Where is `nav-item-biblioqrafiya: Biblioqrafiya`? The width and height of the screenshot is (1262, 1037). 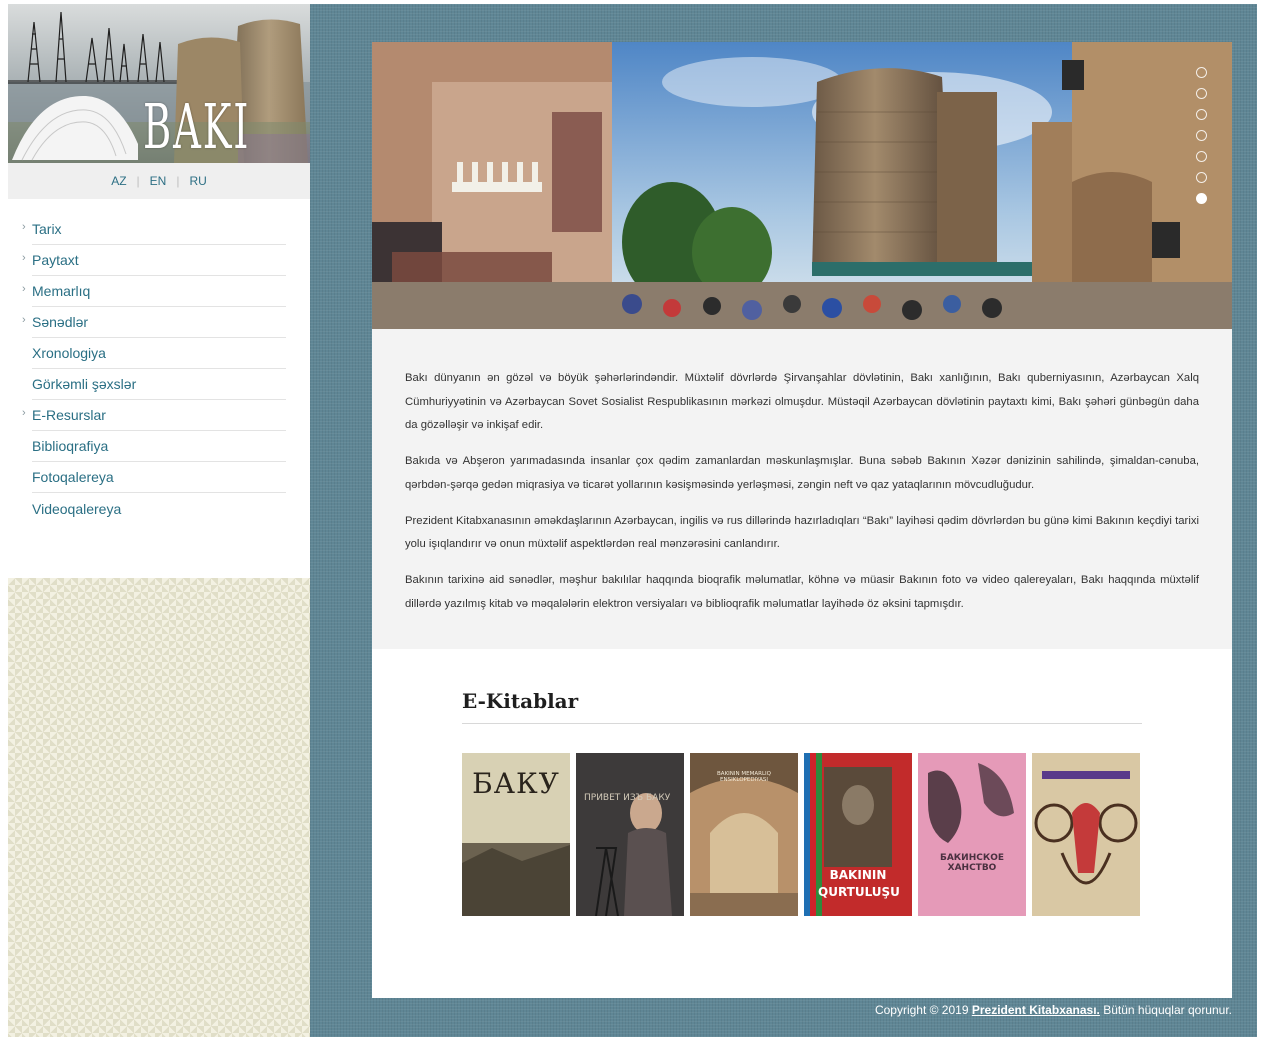 nav-item-biblioqrafiya: Biblioqrafiya is located at coordinates (159, 446).